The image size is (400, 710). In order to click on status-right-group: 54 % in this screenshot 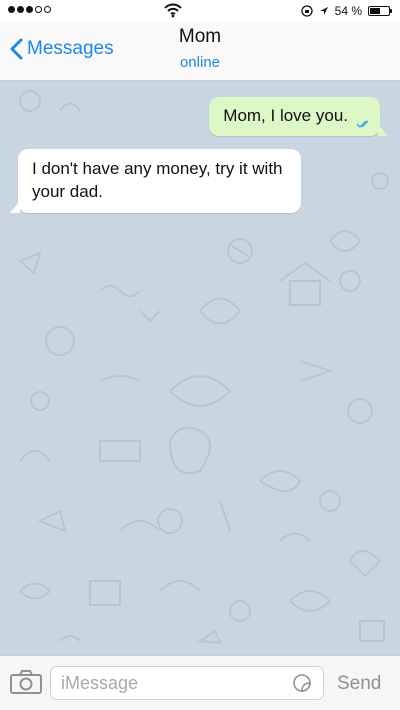, I will do `click(346, 11)`.